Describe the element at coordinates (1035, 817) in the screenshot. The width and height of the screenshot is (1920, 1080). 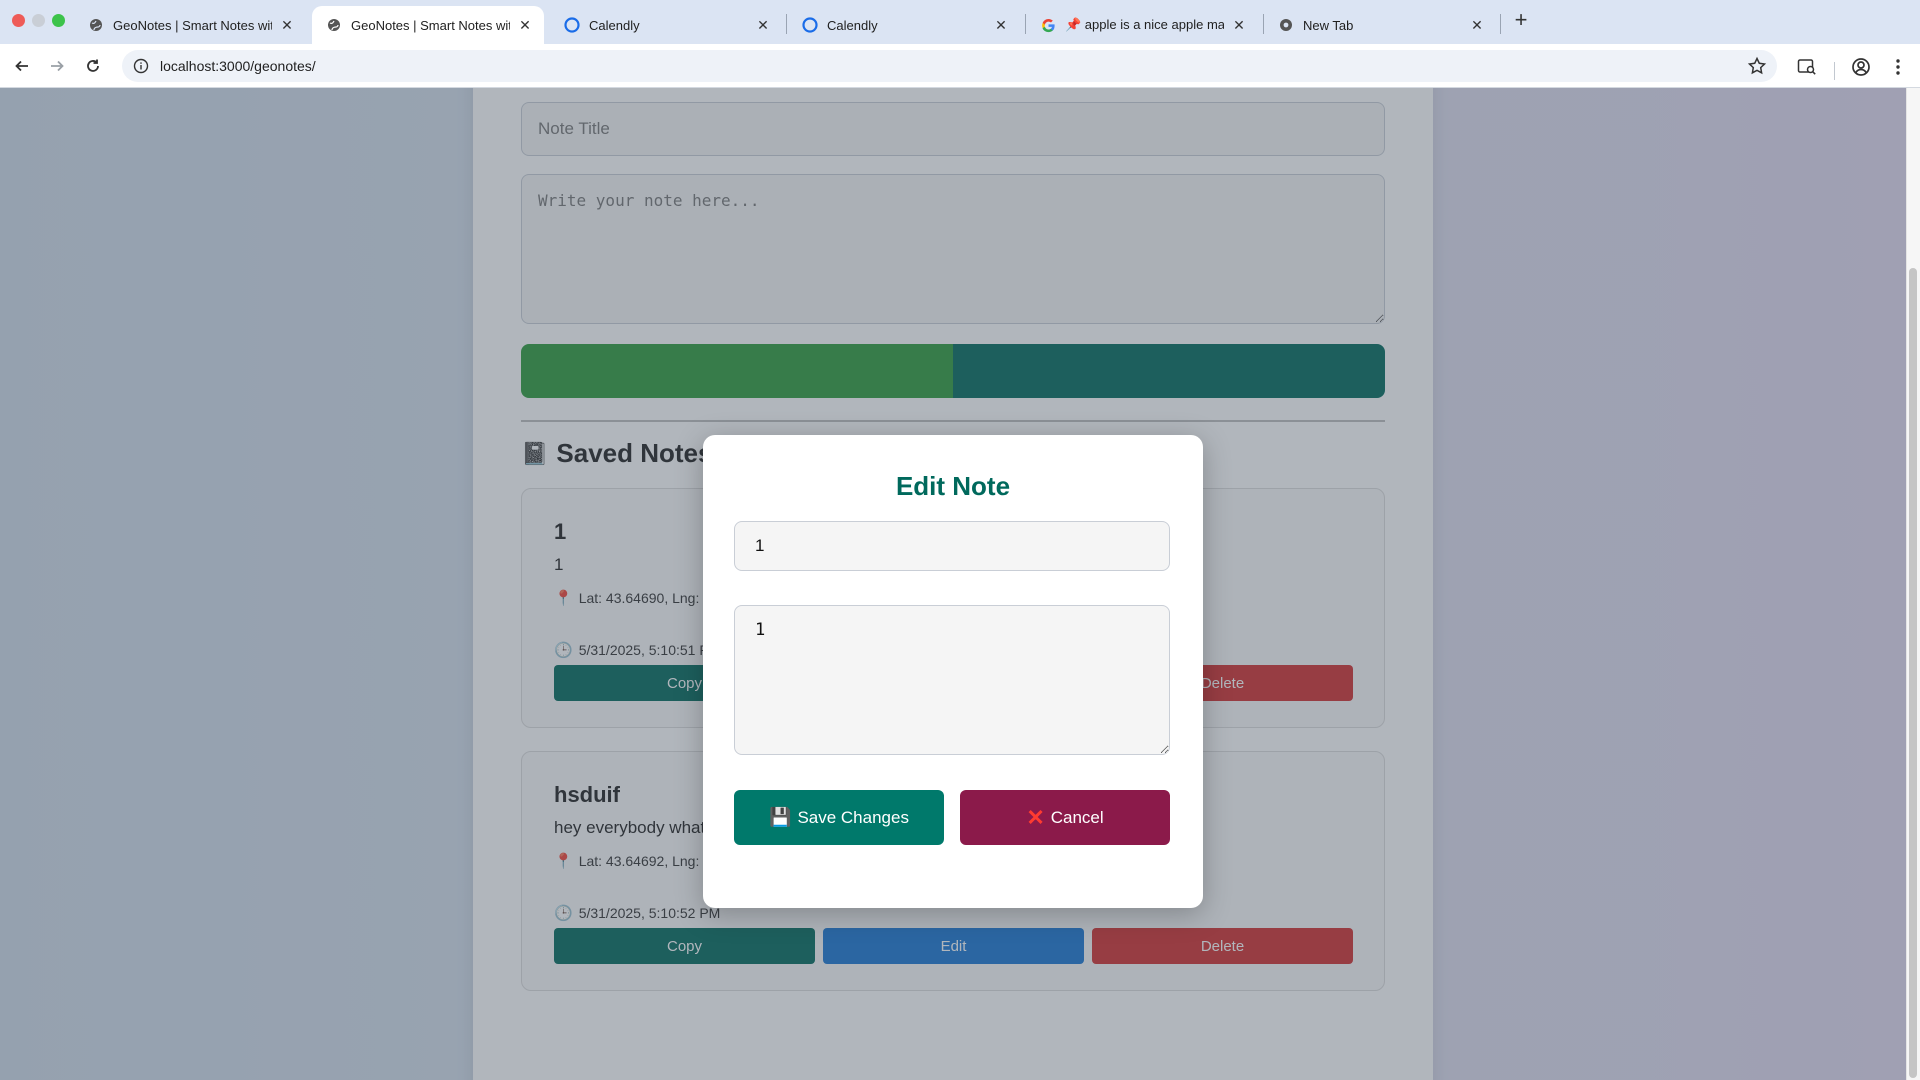
I see `red-x-icon: ✕` at that location.